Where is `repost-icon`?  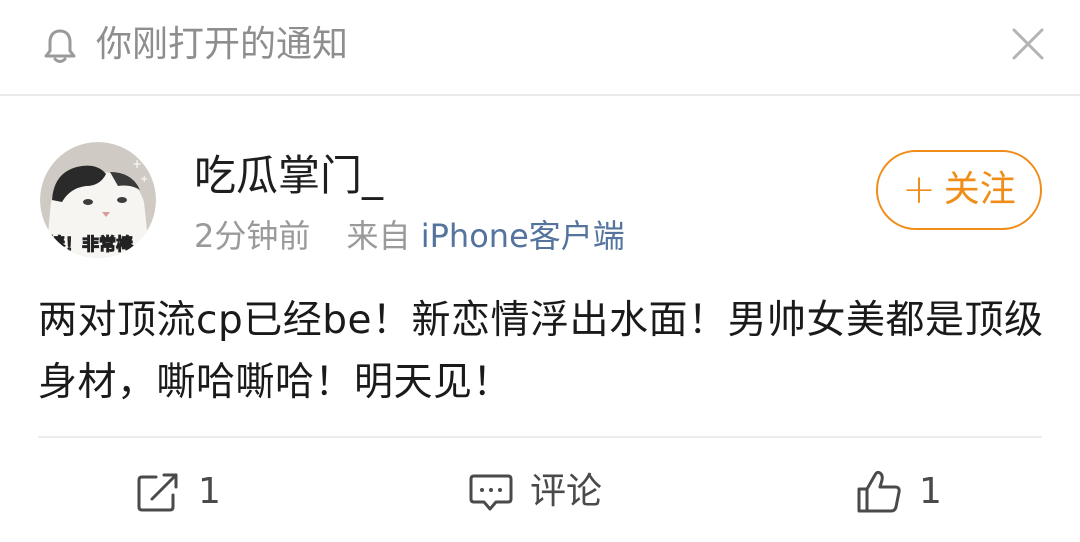
repost-icon is located at coordinates (157, 492).